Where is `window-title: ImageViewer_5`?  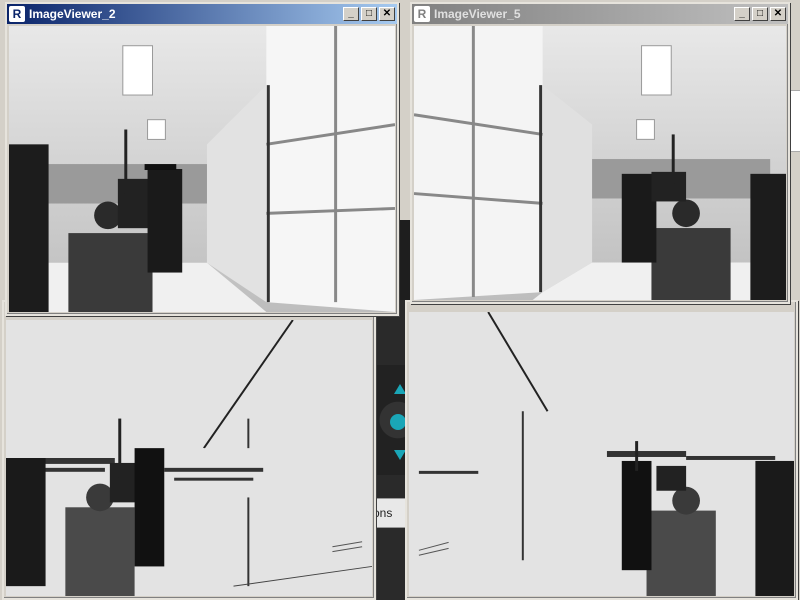 window-title: ImageViewer_5 is located at coordinates (477, 14).